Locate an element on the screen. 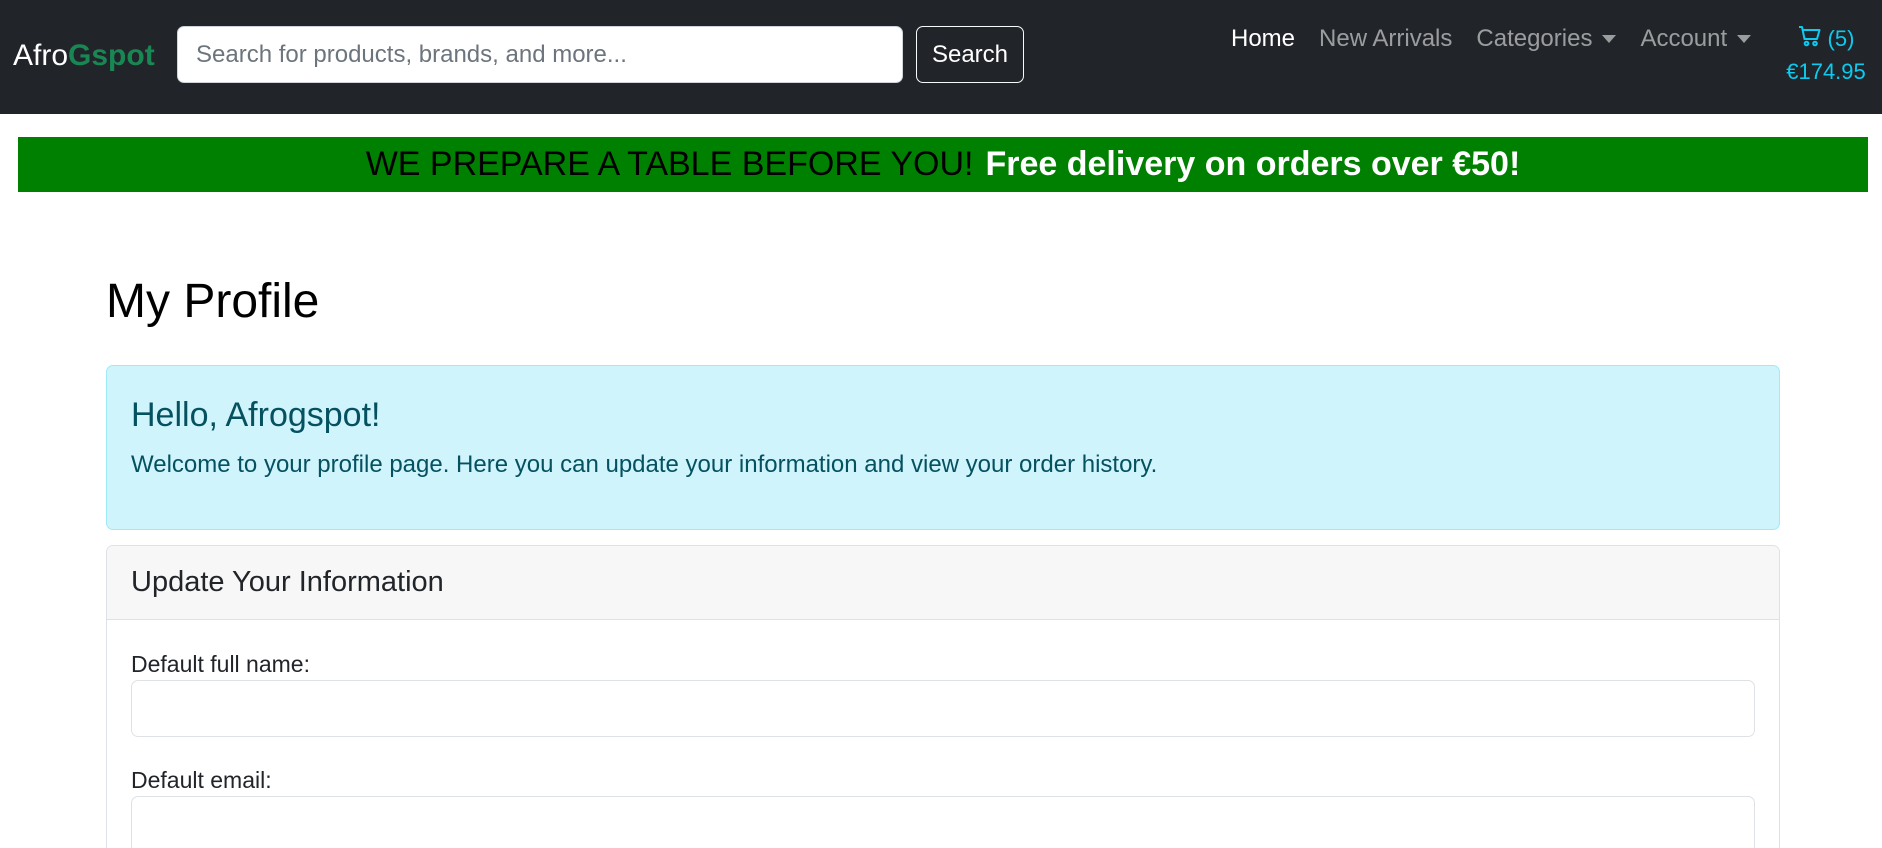  cart-icon is located at coordinates (1813, 39).